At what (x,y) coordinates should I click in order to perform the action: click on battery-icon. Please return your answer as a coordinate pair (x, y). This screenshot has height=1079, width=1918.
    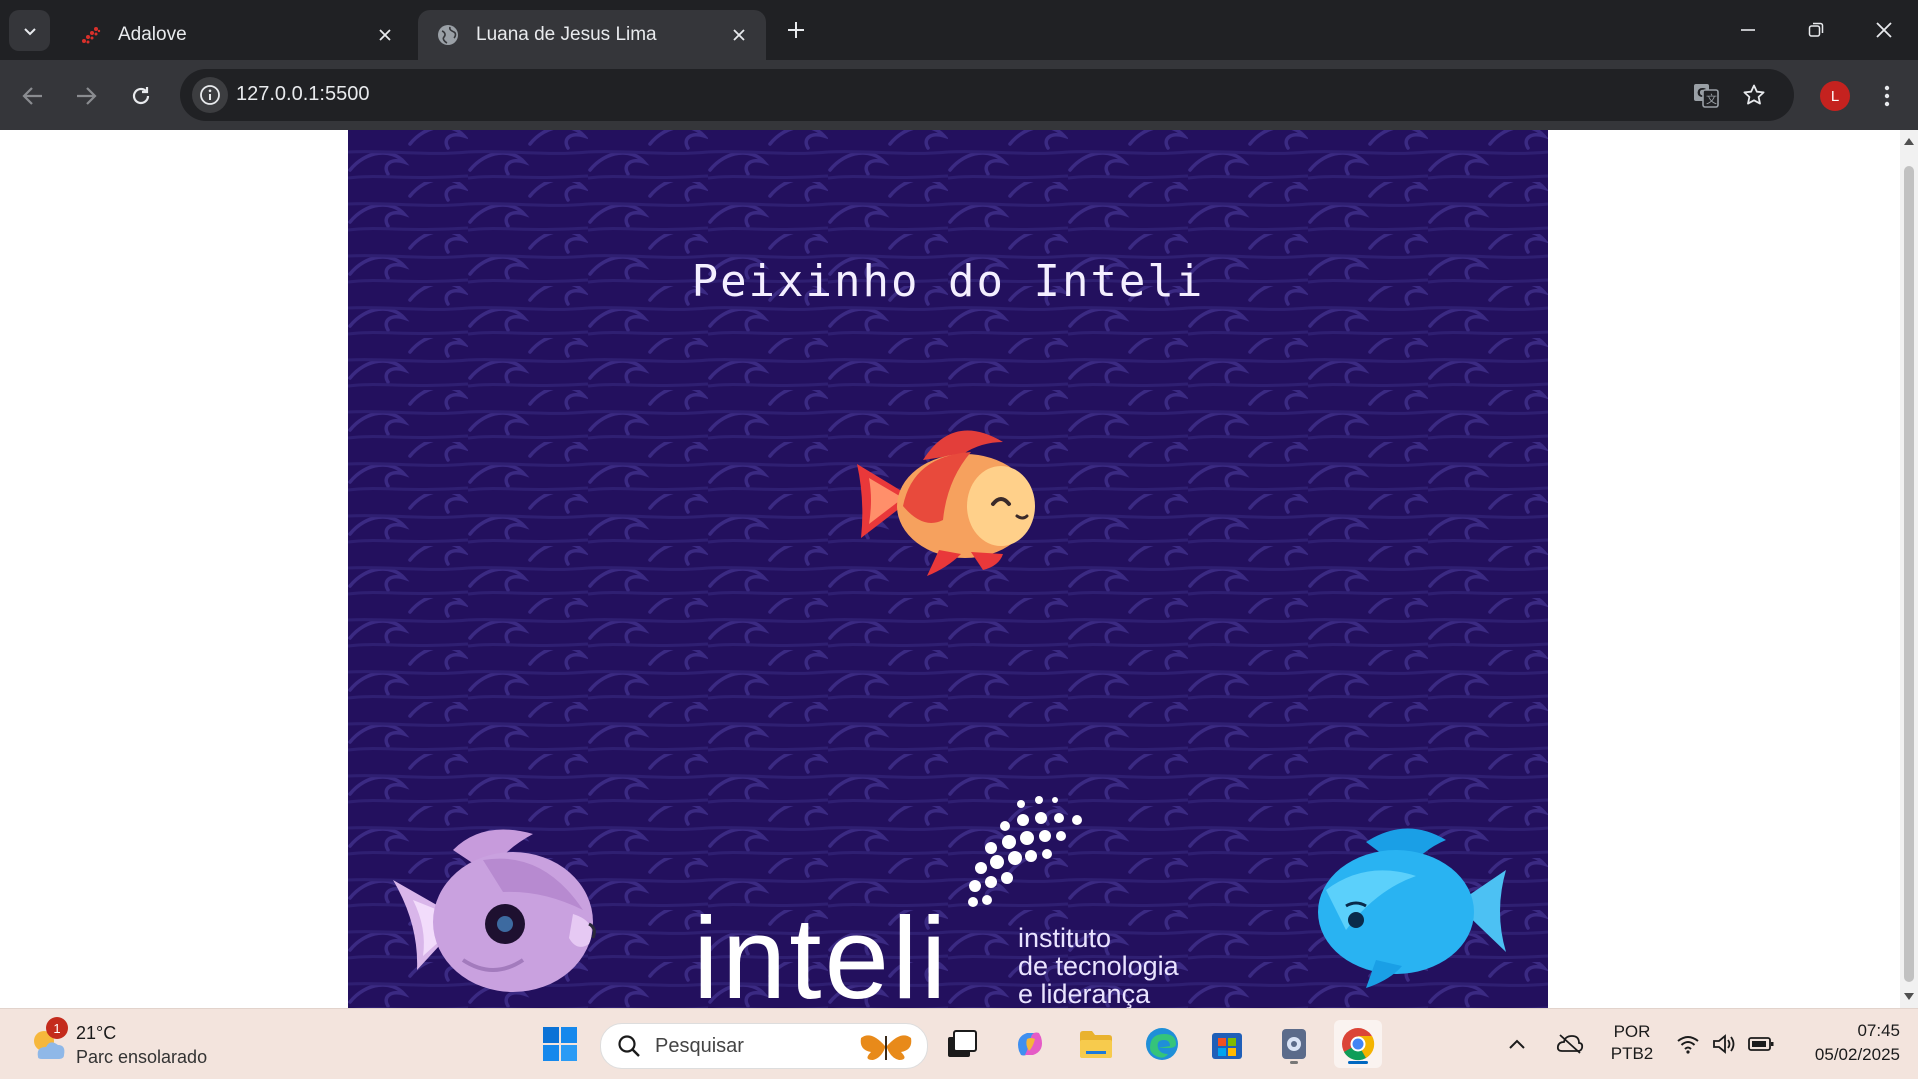
    Looking at the image, I should click on (1761, 1044).